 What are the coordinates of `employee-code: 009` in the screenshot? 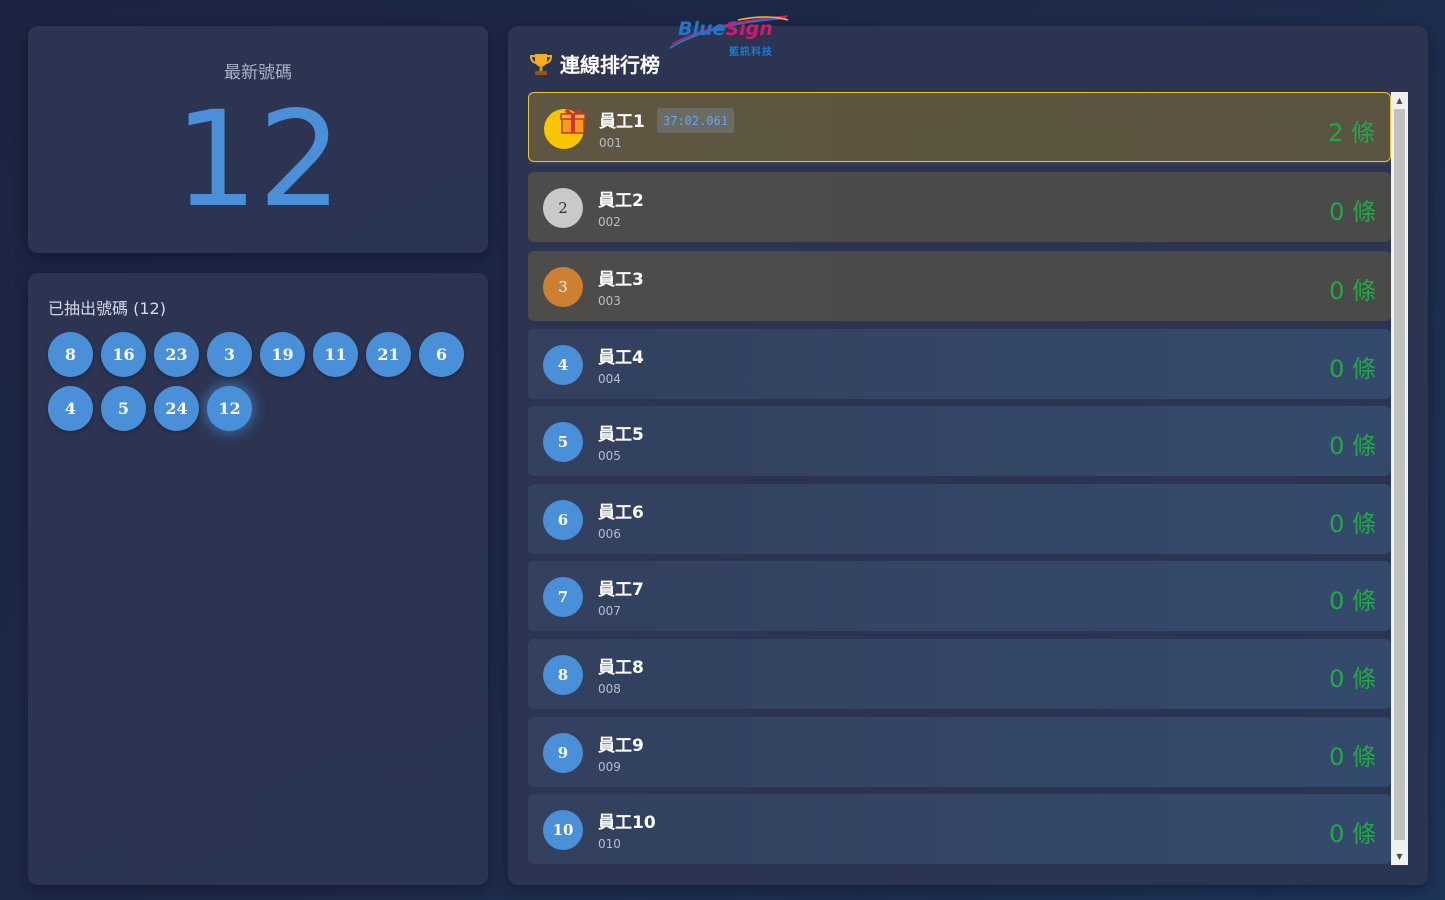 It's located at (609, 767).